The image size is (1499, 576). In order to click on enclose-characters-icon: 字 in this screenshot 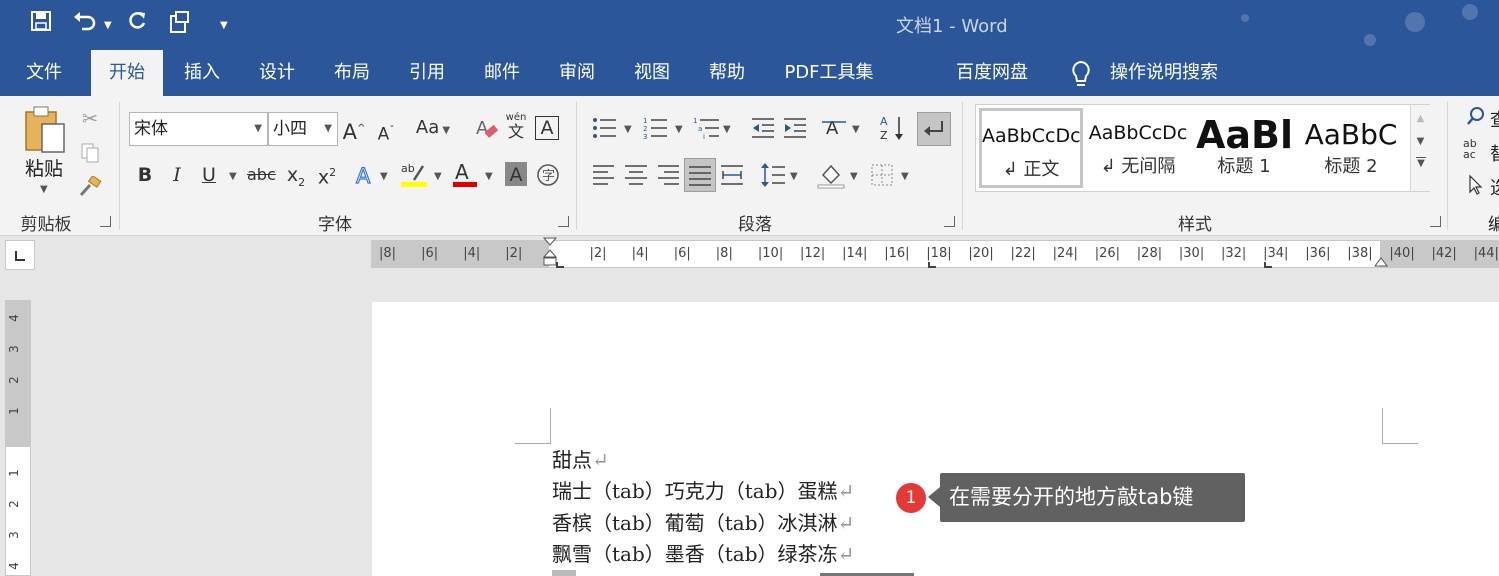, I will do `click(548, 177)`.